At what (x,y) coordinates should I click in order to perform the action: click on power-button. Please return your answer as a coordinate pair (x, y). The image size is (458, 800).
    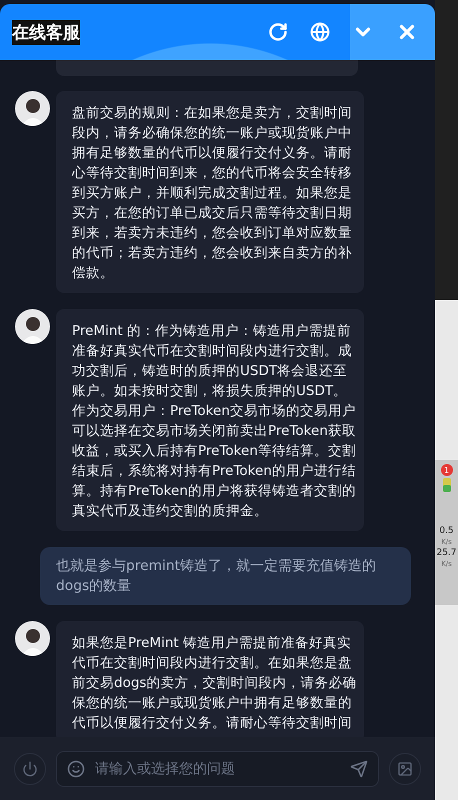
    Looking at the image, I should click on (30, 768).